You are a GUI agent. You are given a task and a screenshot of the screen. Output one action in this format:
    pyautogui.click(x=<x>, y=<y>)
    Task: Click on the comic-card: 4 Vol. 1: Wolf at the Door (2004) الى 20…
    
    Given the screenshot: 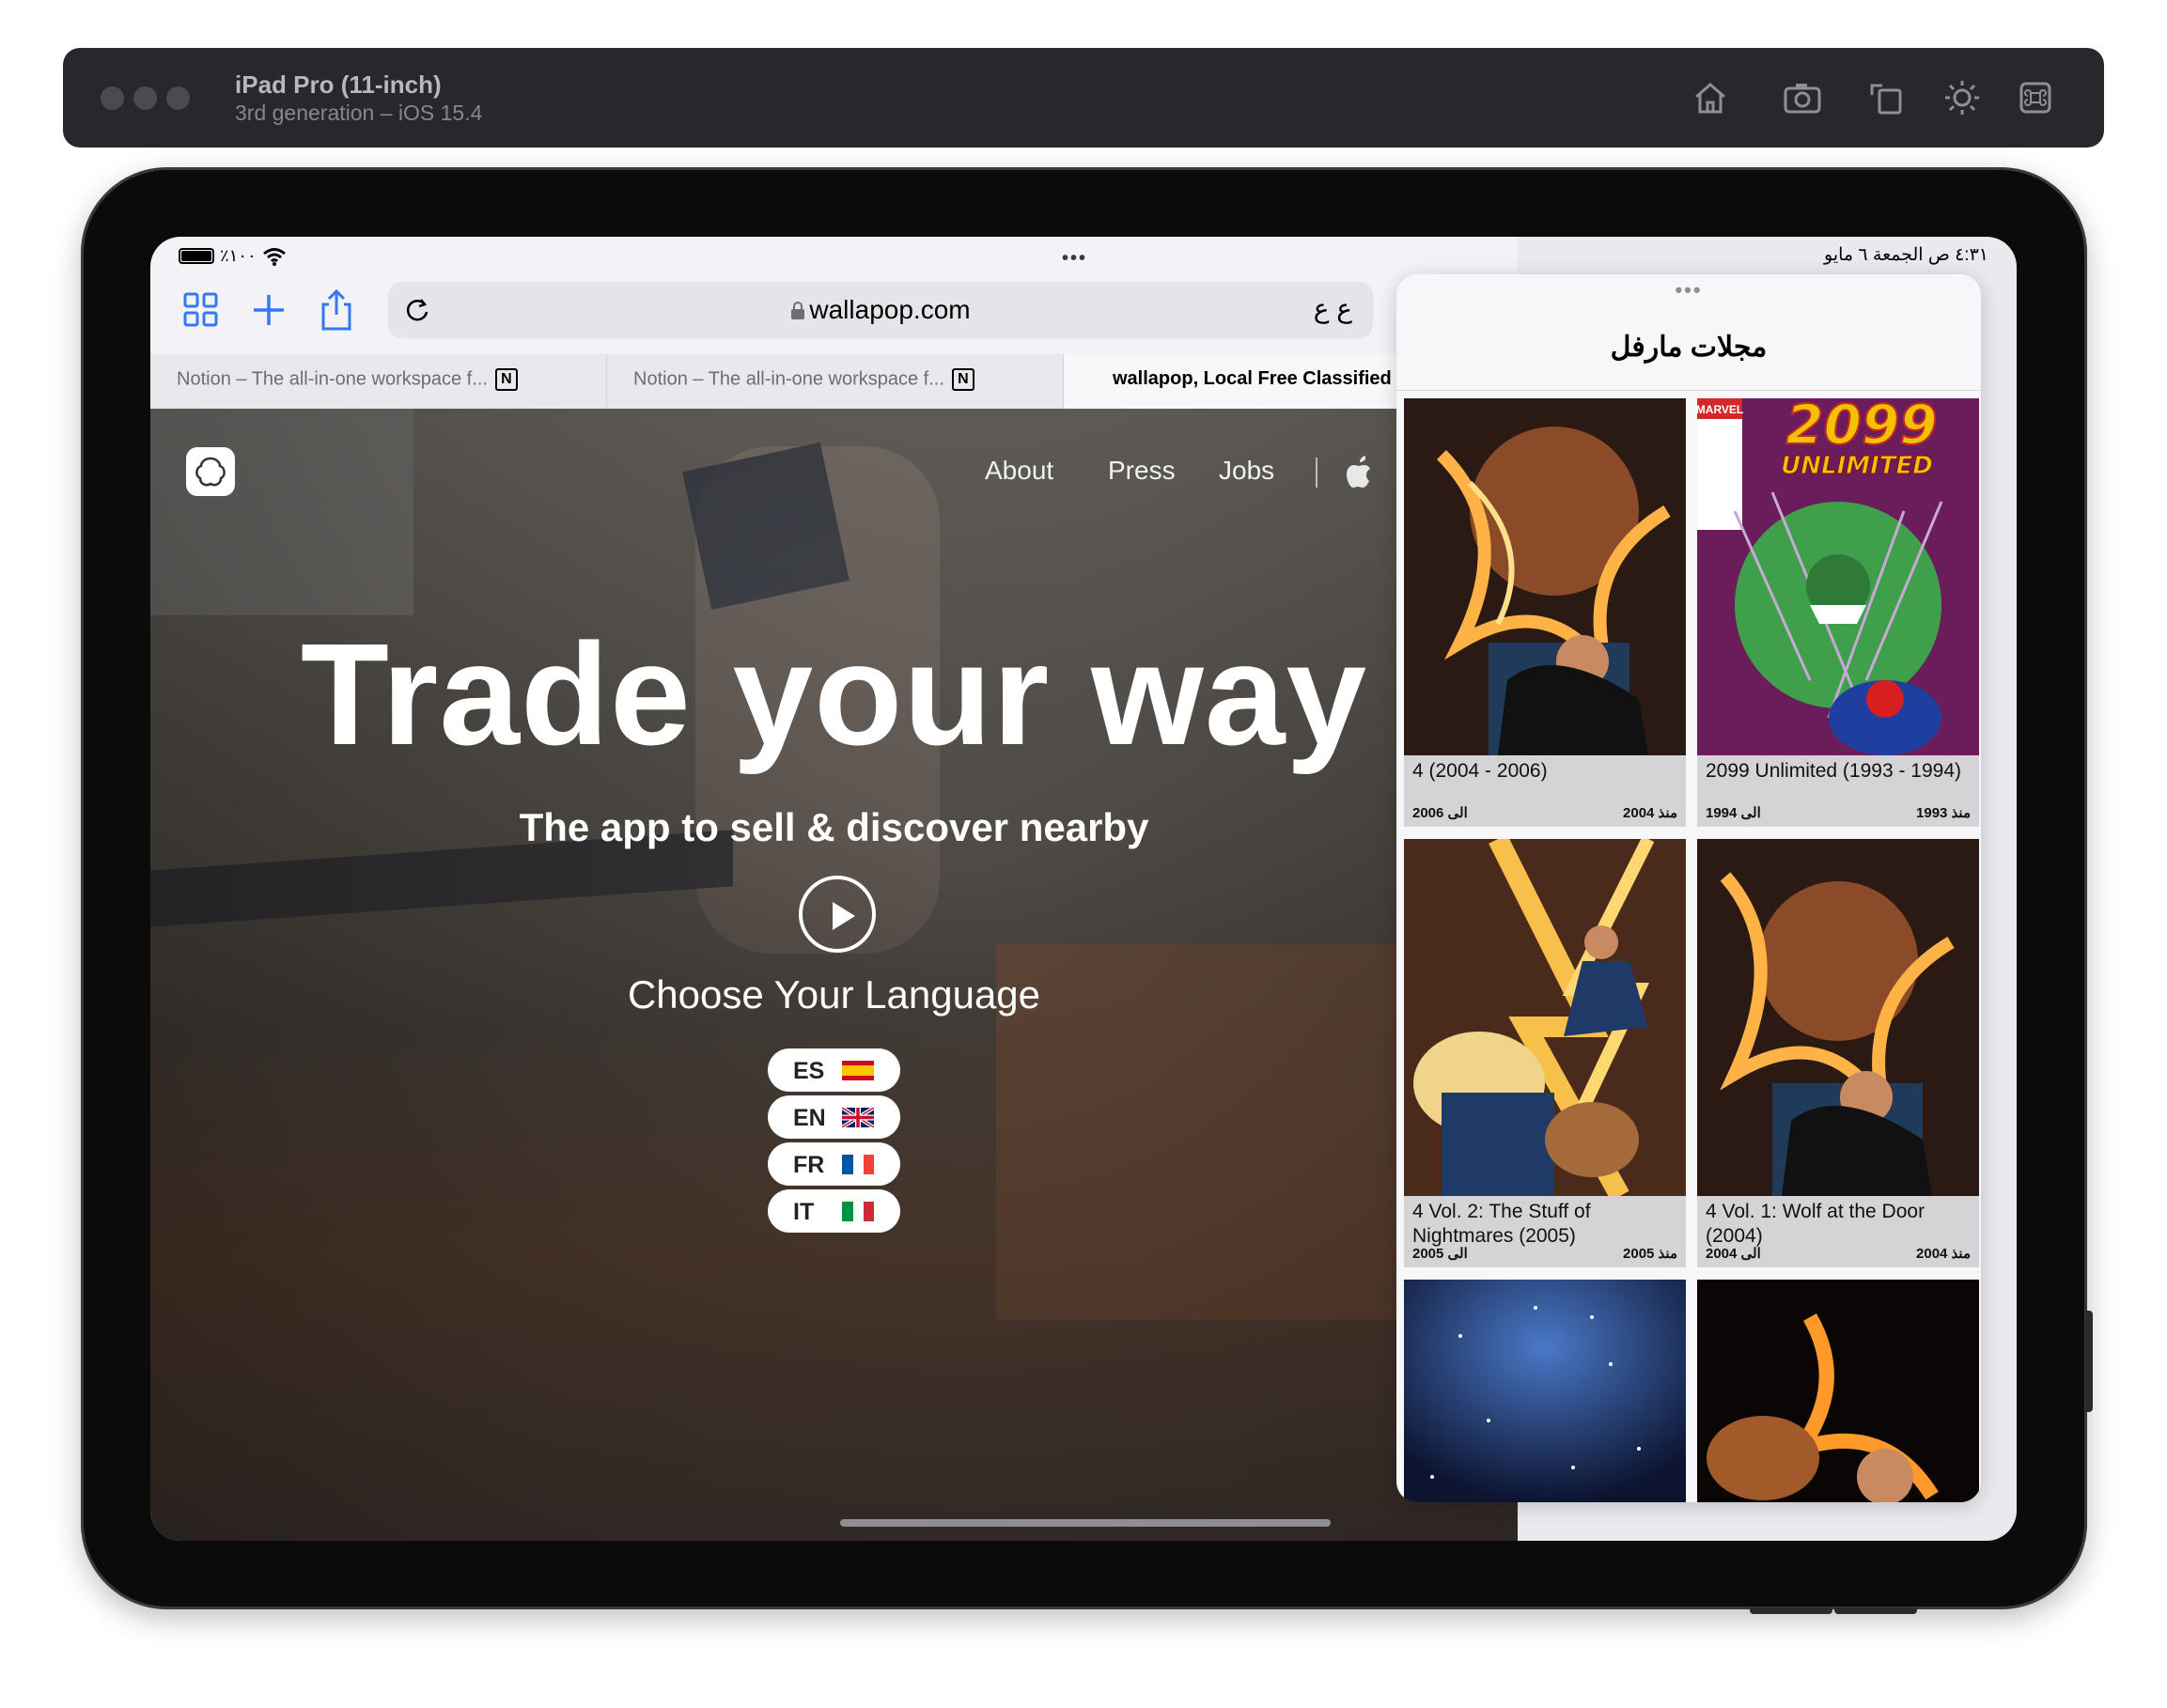 What is the action you would take?
    pyautogui.click(x=1838, y=1053)
    